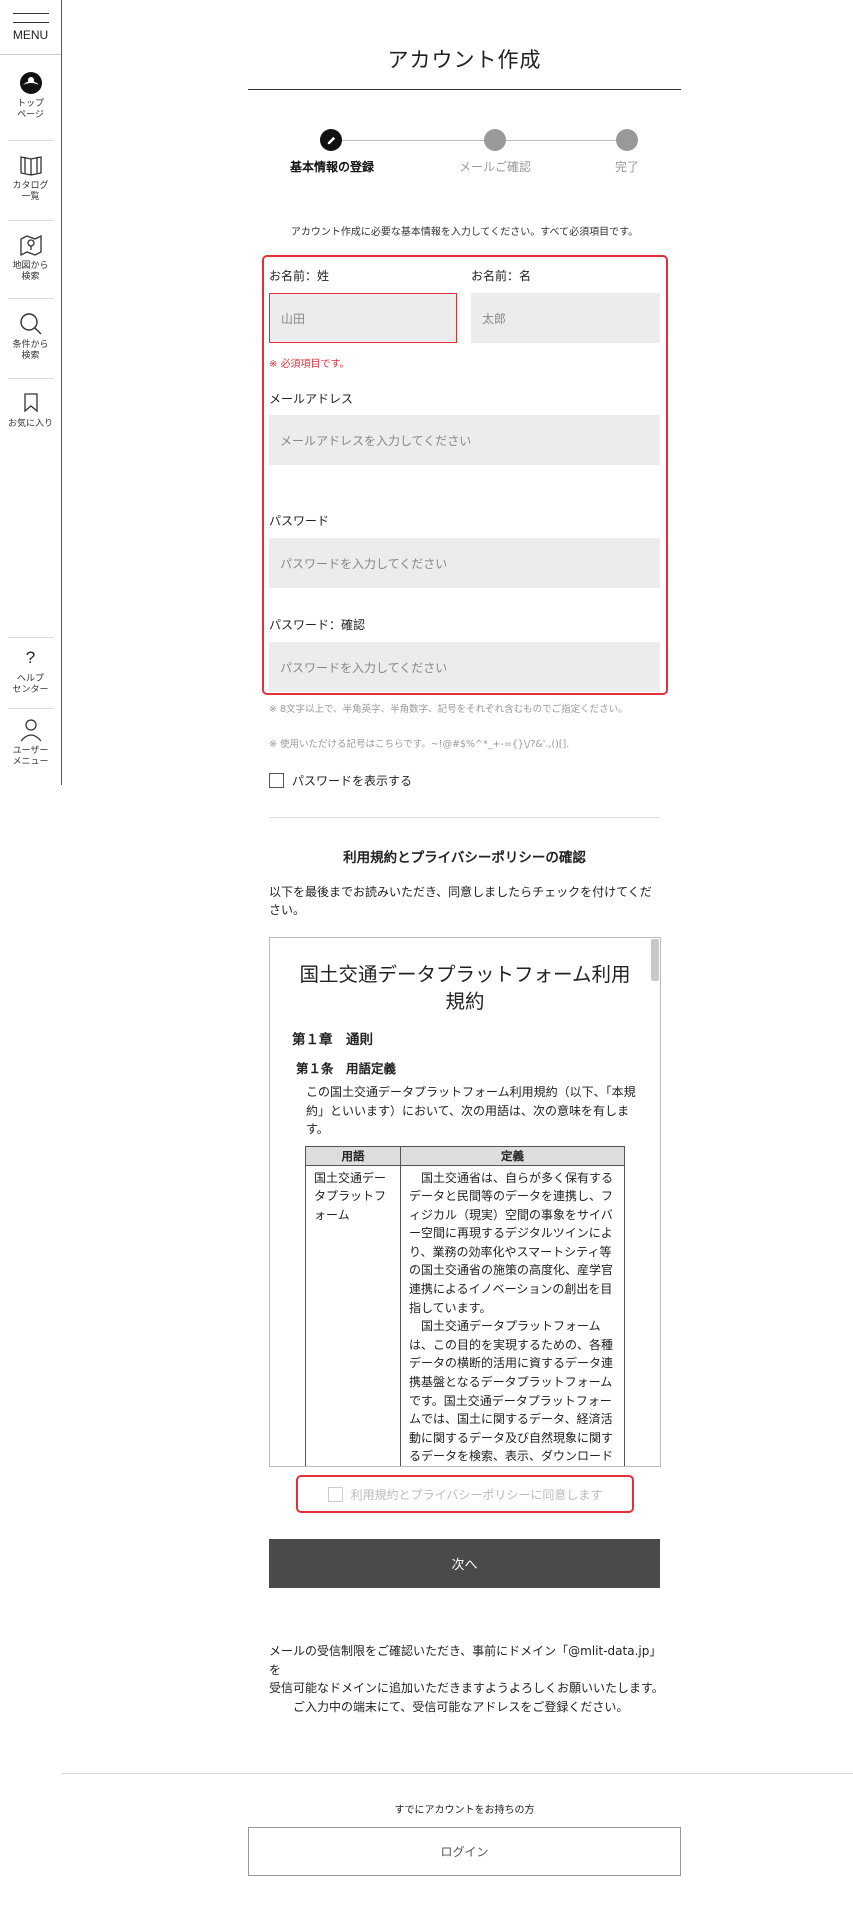 This screenshot has width=853, height=1920. Describe the element at coordinates (353, 1315) in the screenshot. I see `table-term-cell: 国土交通データプラットフォーム` at that location.